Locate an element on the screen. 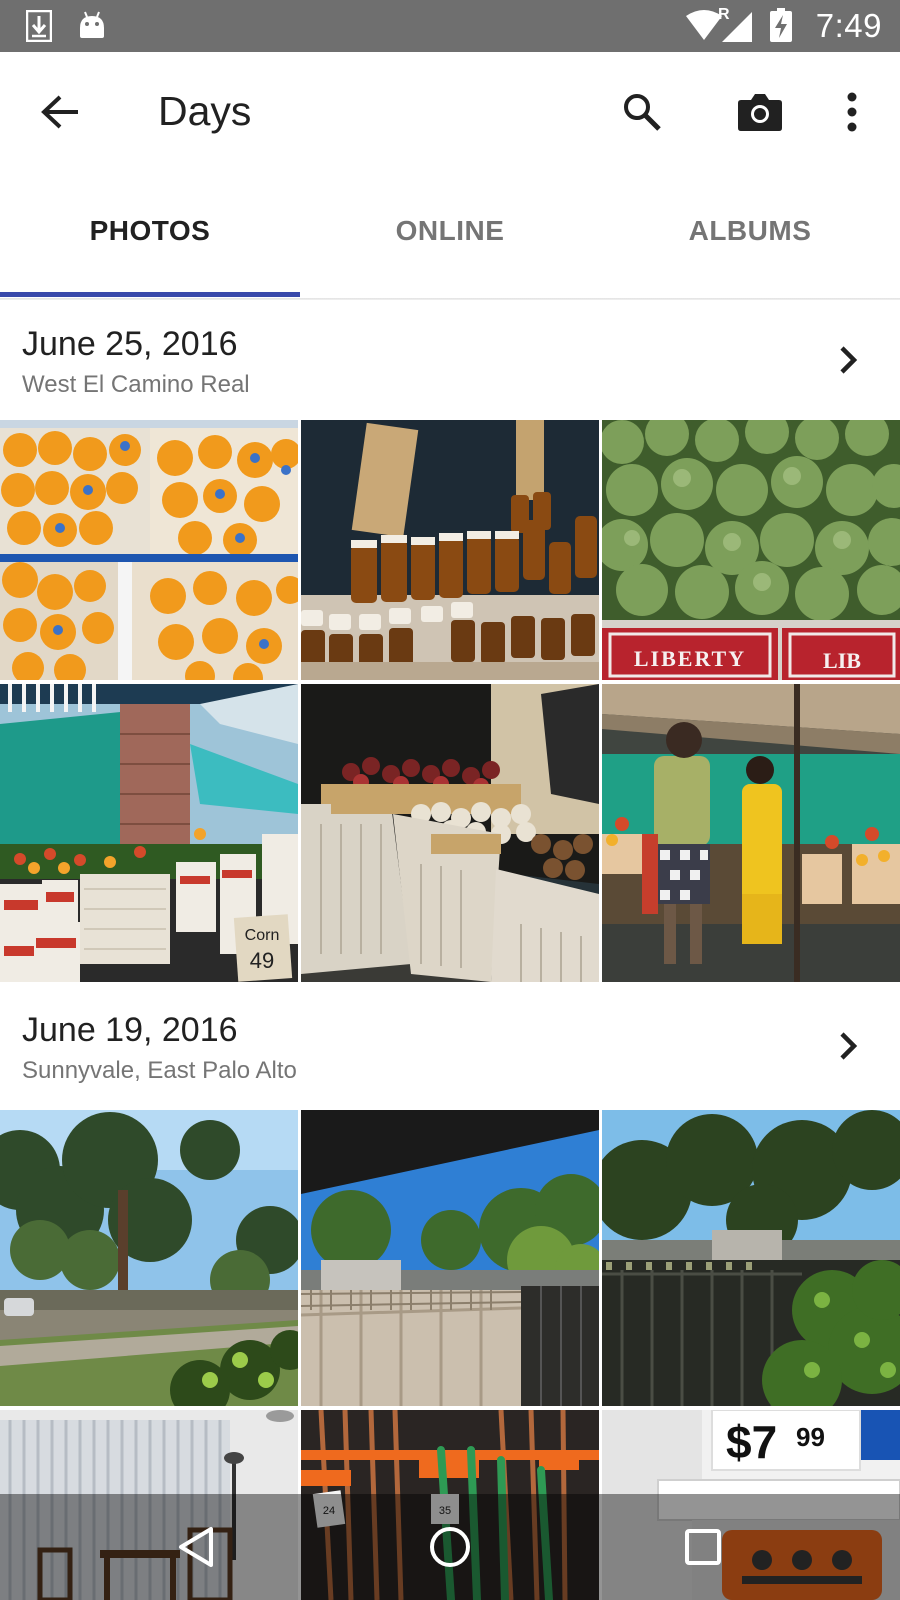 Image resolution: width=900 pixels, height=1600 pixels. app-bar: Days is located at coordinates (450, 113).